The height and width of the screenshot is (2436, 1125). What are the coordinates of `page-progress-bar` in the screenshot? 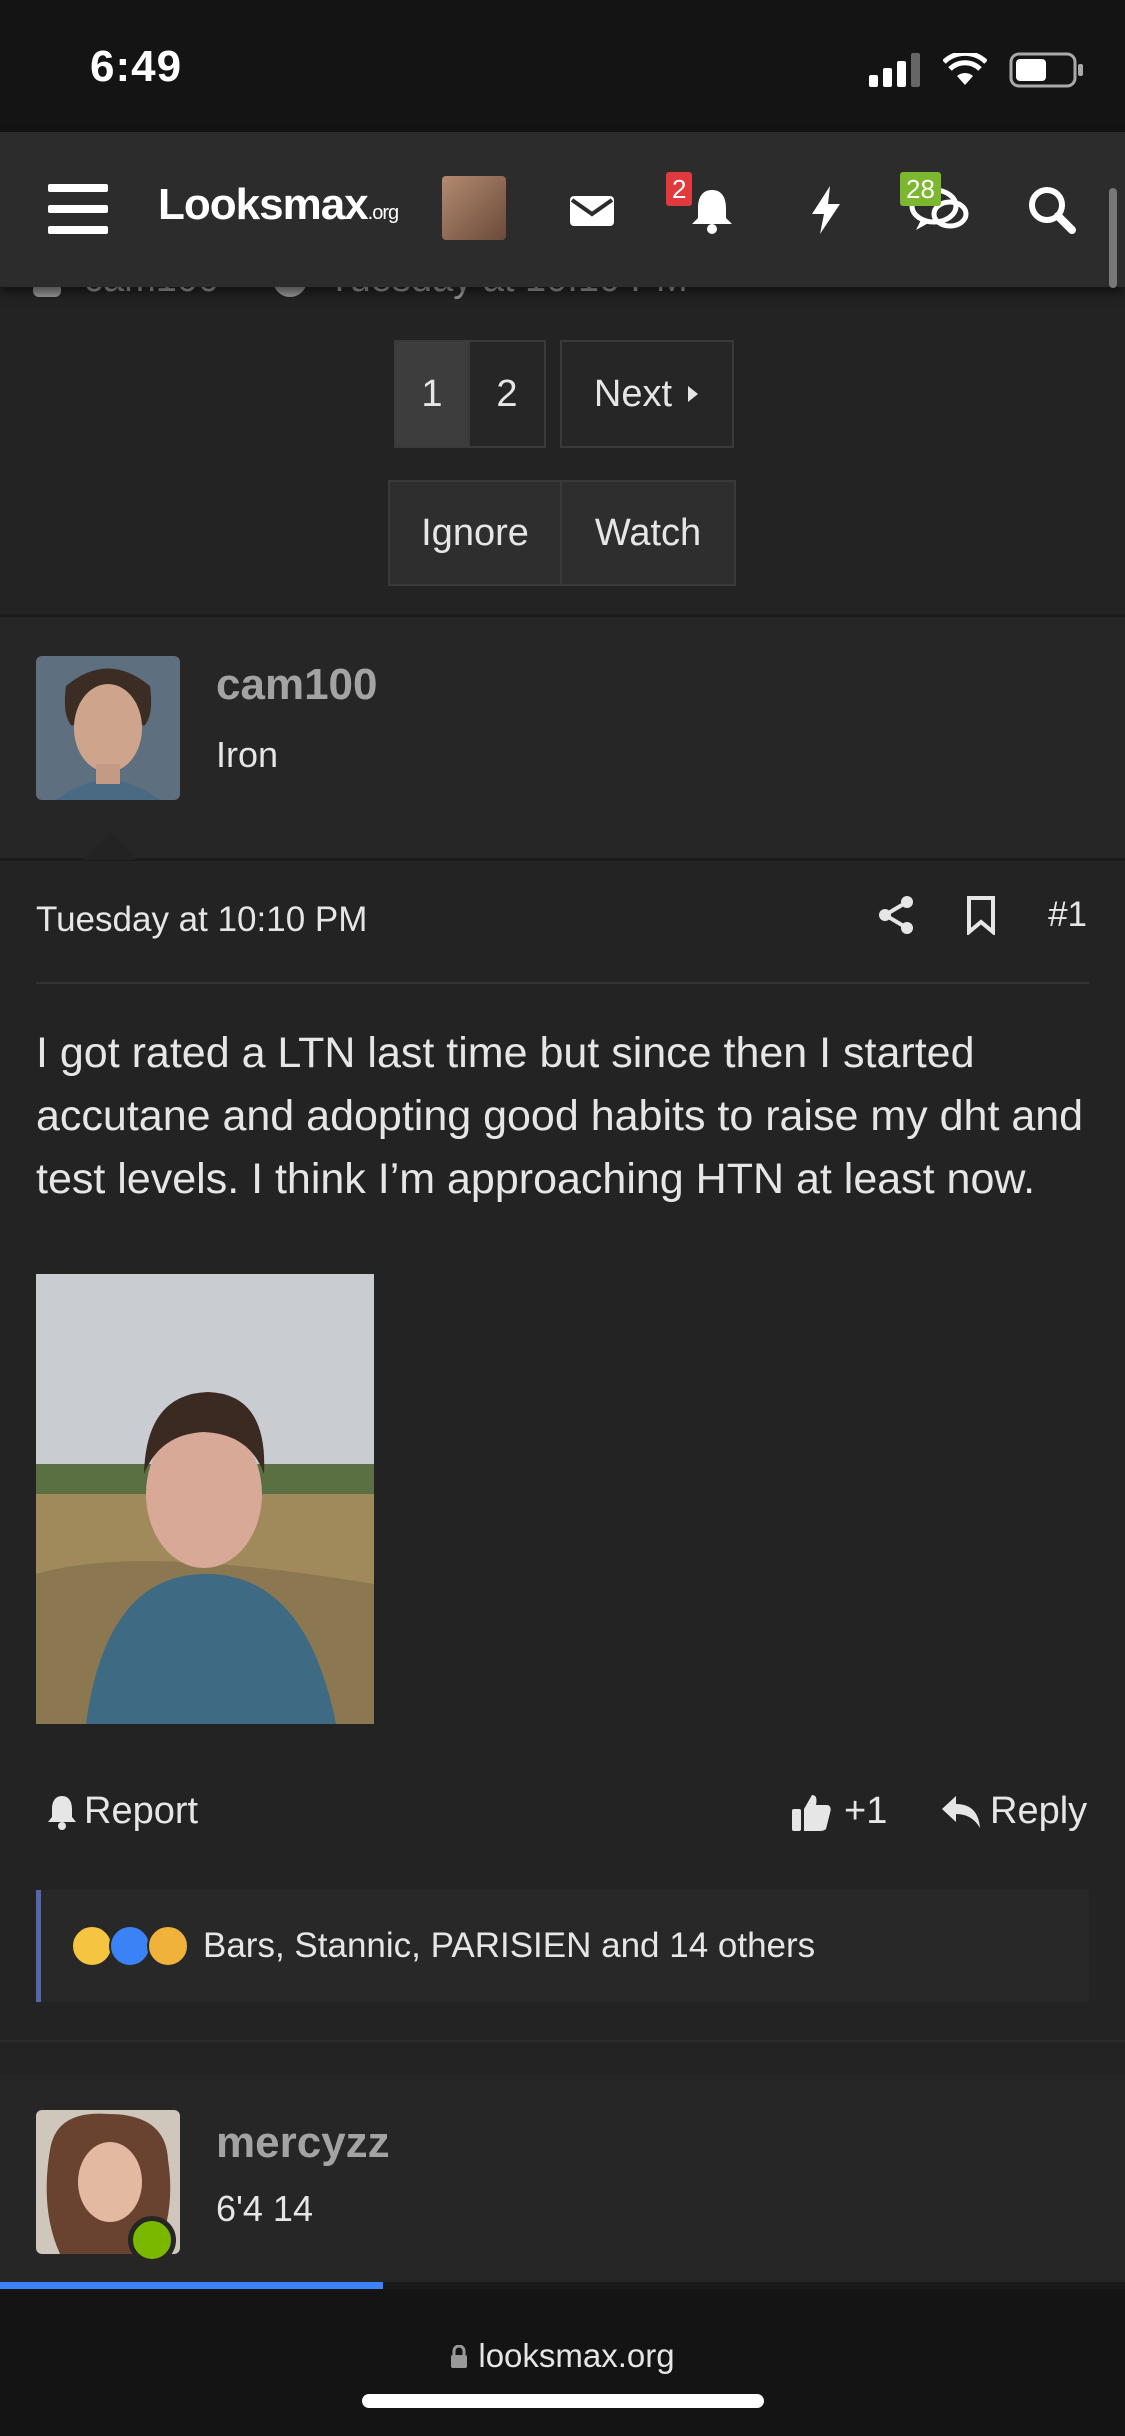 It's located at (562, 2285).